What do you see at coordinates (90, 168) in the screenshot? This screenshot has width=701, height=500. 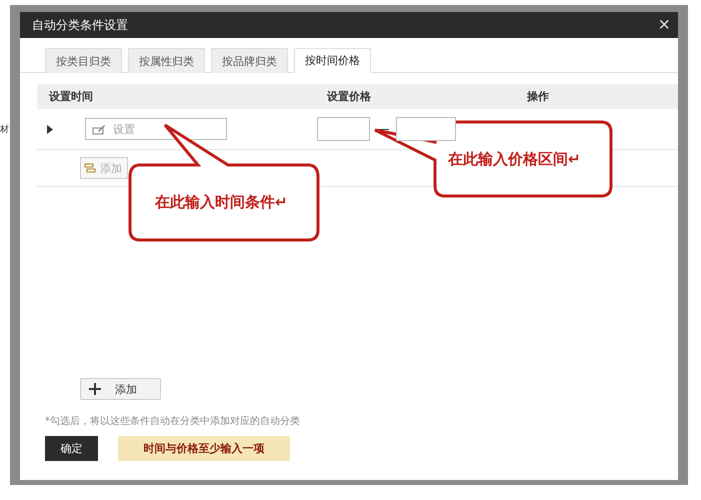 I see `list-icon` at bounding box center [90, 168].